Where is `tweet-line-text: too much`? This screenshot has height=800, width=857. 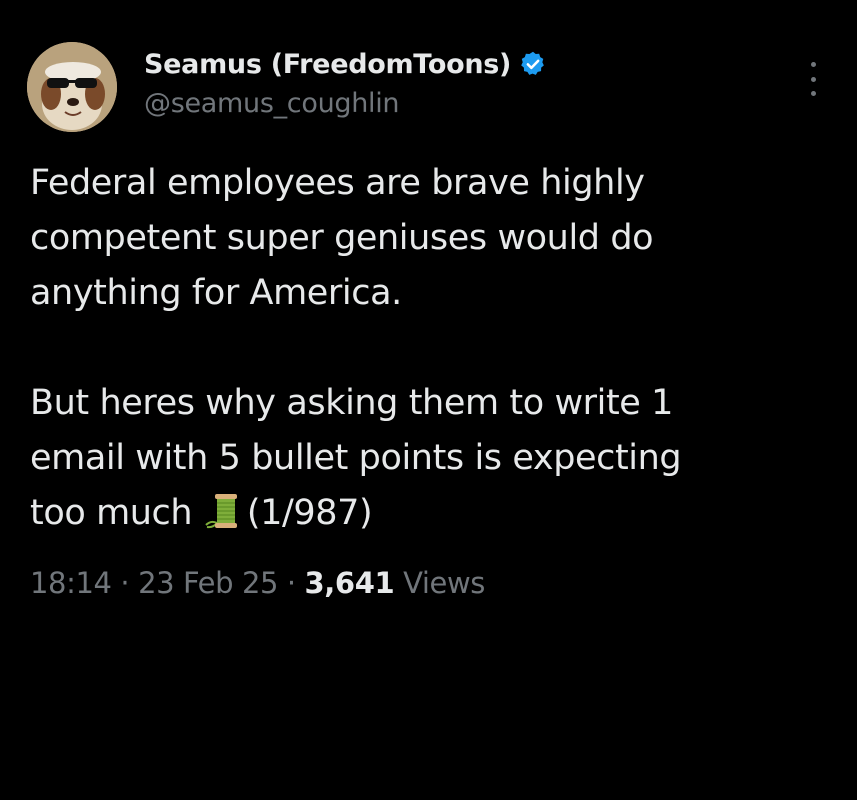
tweet-line-text: too much is located at coordinates (111, 513).